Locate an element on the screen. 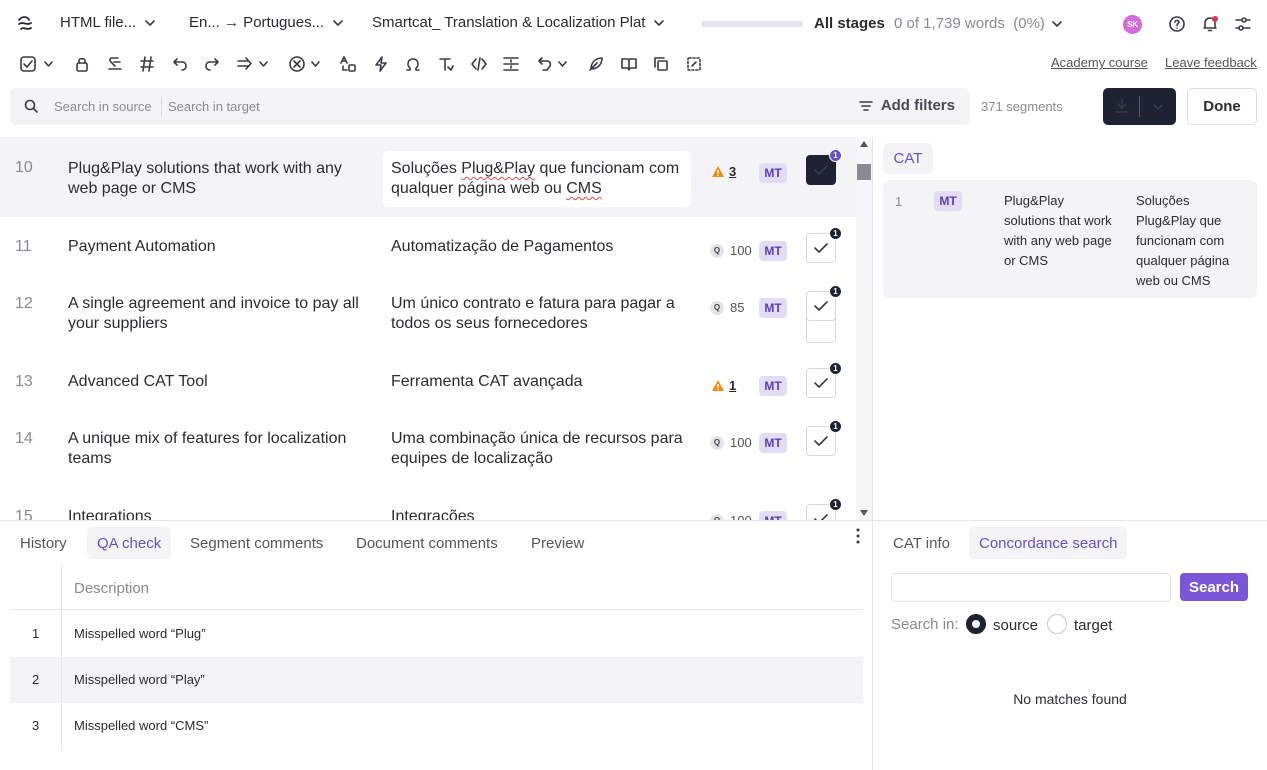  segment-row: 15 Integrations Integrações Q 100 MT is located at coordinates (428, 503).